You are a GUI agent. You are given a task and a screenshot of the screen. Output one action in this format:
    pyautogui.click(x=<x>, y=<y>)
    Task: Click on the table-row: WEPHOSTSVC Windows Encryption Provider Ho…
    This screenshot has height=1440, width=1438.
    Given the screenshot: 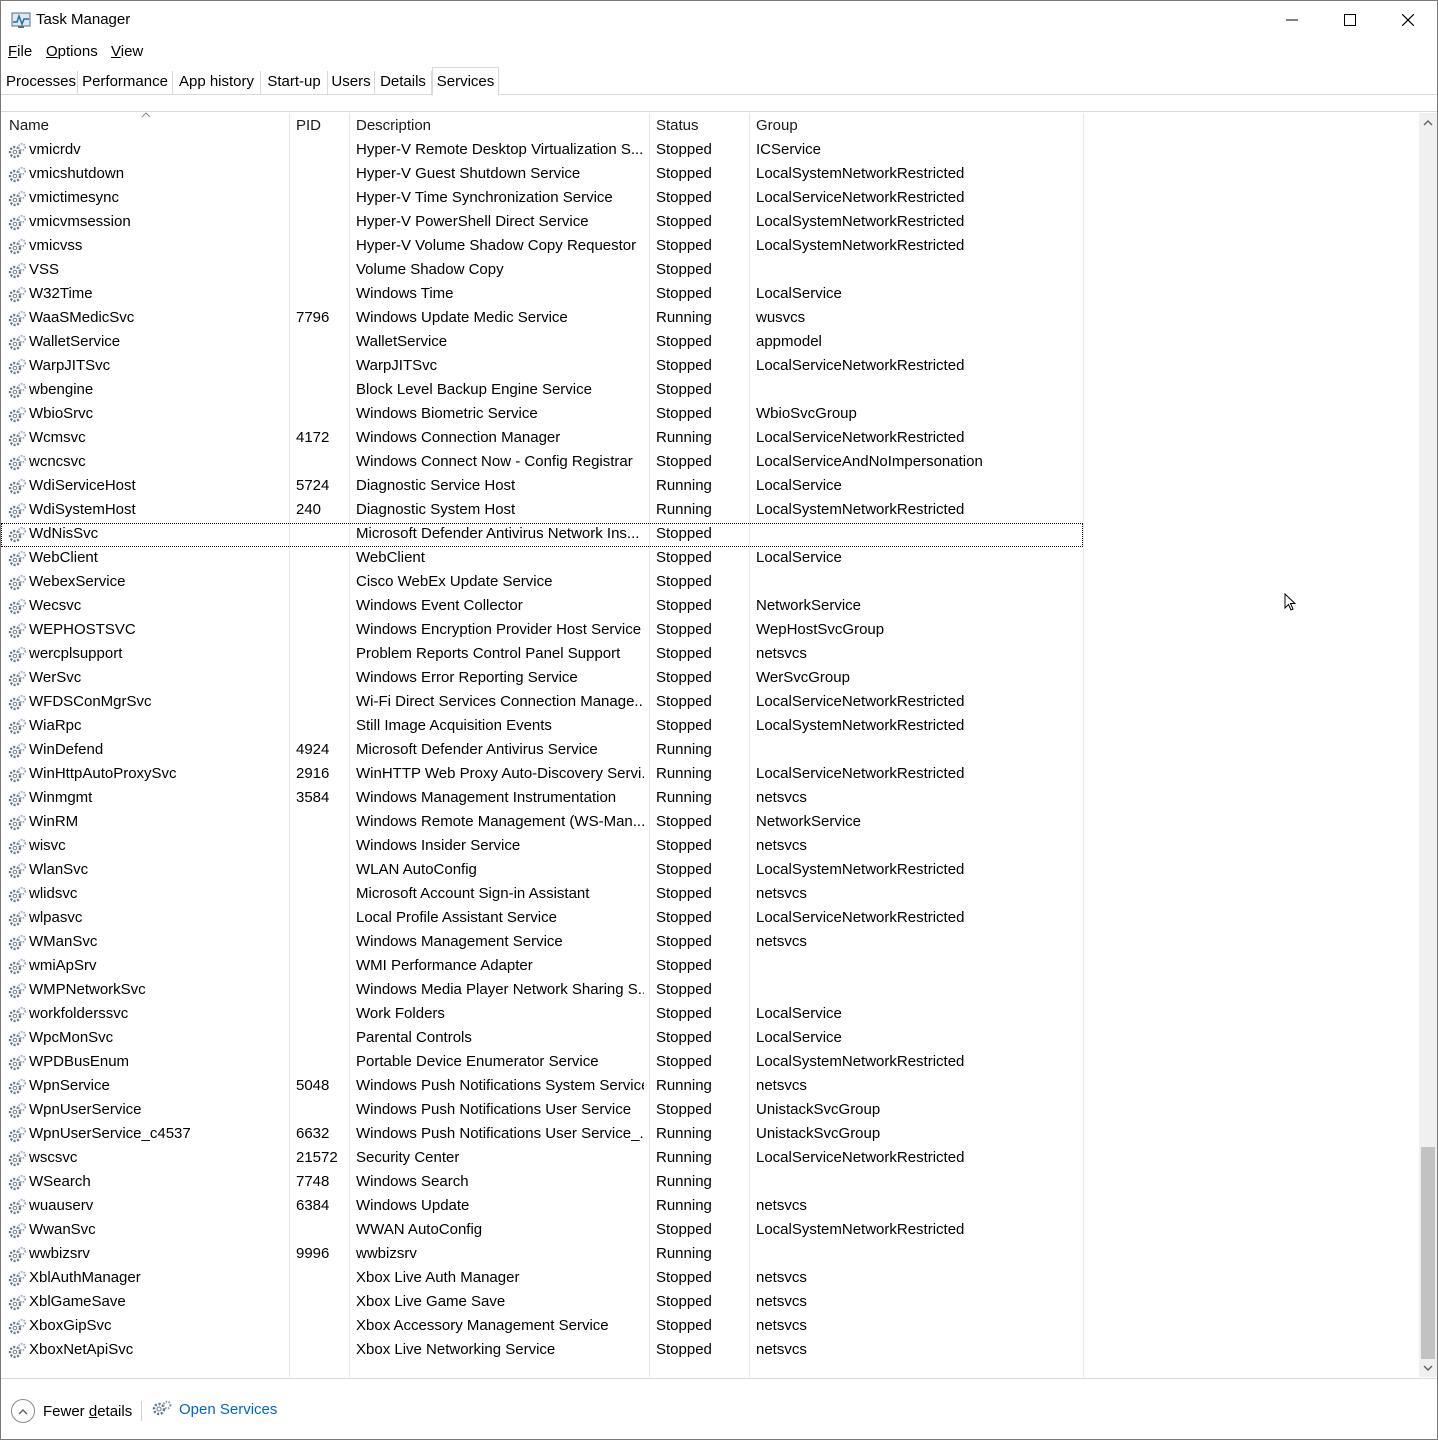 What is the action you would take?
    pyautogui.click(x=542, y=631)
    